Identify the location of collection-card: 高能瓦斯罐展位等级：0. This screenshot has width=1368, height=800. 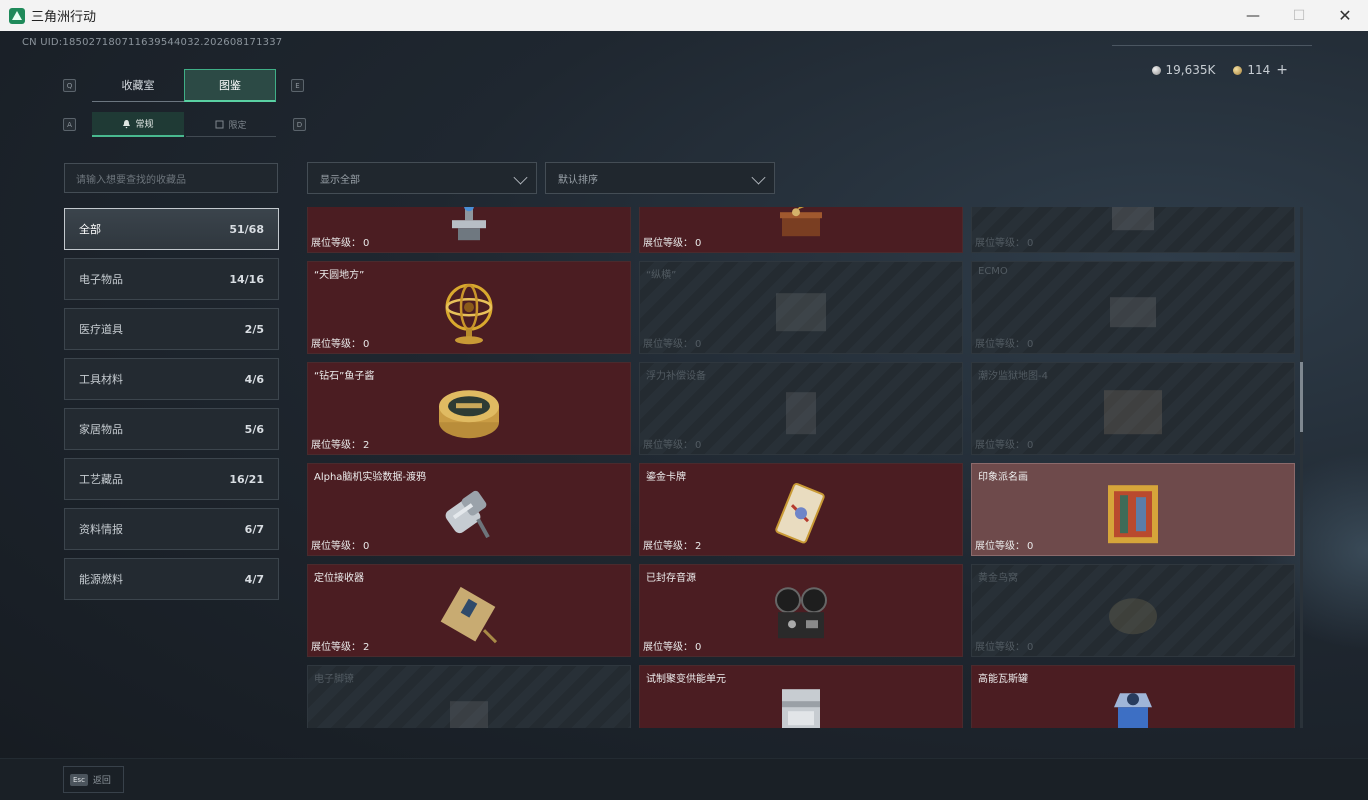
(1133, 696).